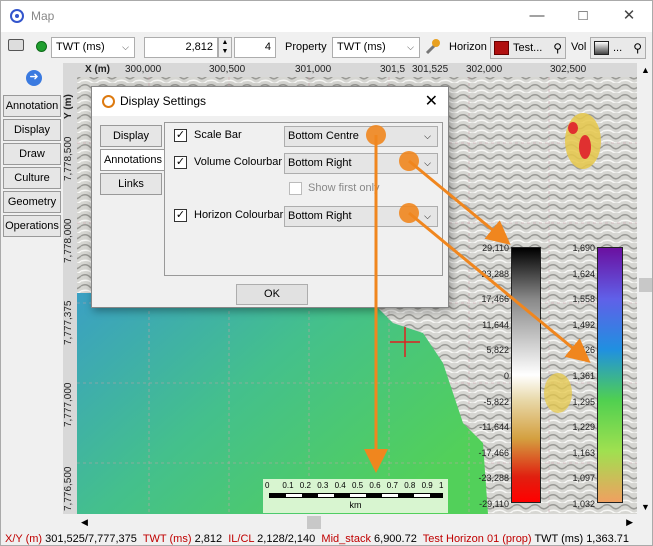 This screenshot has height=546, width=653. I want to click on horizon-colourbar-label: 1,558, so click(583, 299).